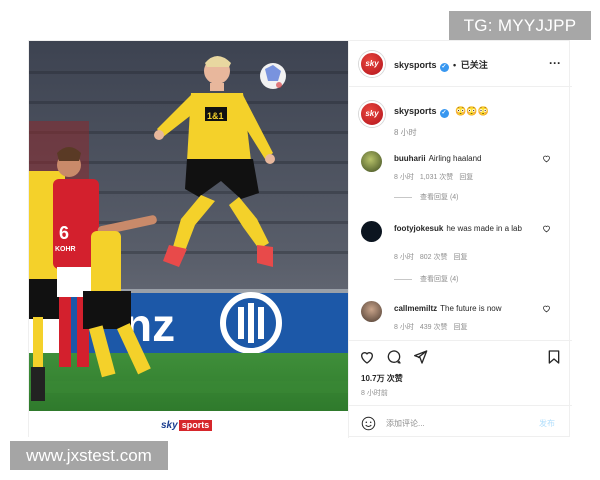  What do you see at coordinates (372, 64) in the screenshot?
I see `author-avatar: sky` at bounding box center [372, 64].